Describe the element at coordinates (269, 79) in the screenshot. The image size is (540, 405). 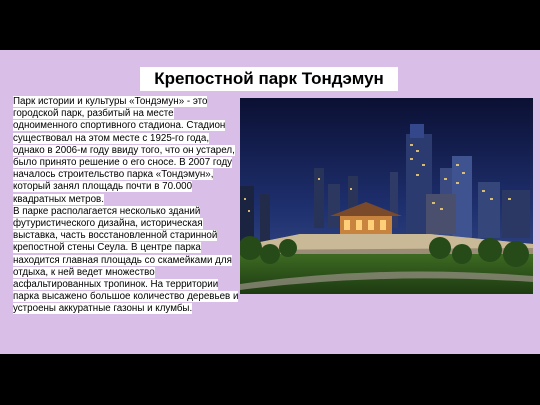
I see `slide-title: Крепостной парк Тондэмун` at that location.